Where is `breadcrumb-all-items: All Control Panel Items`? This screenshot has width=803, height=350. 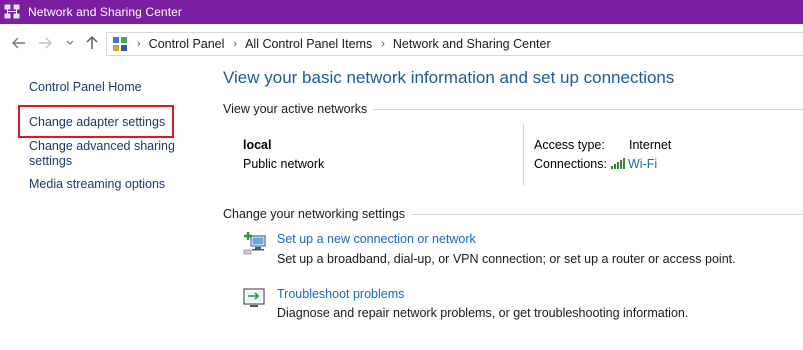
breadcrumb-all-items: All Control Panel Items is located at coordinates (308, 44).